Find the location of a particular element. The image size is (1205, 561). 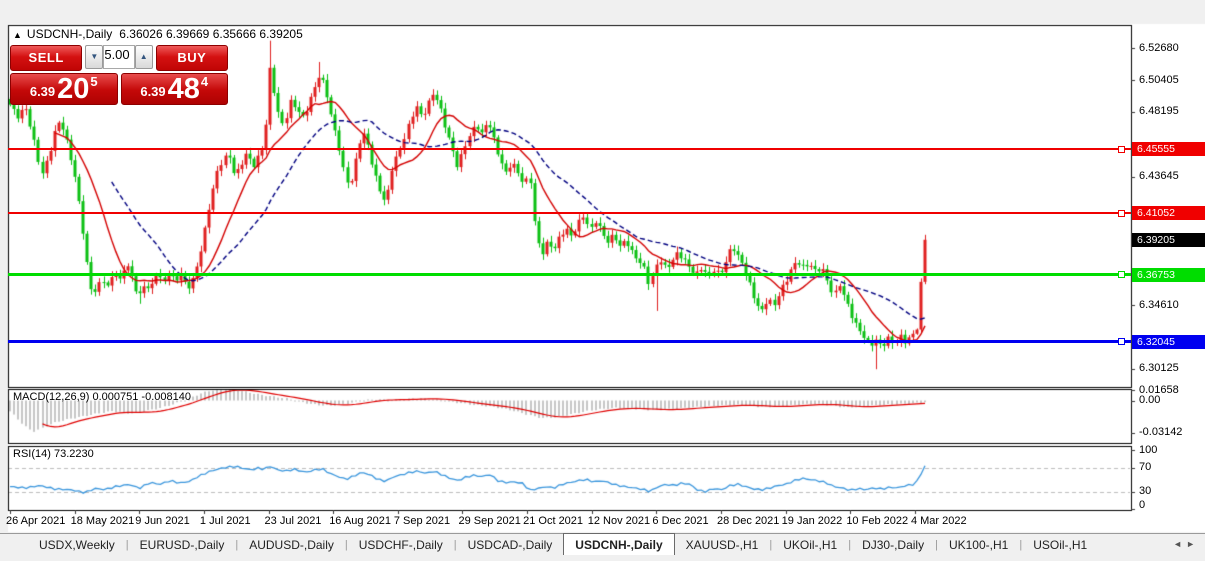

sell-price-big: 20 is located at coordinates (73, 89).